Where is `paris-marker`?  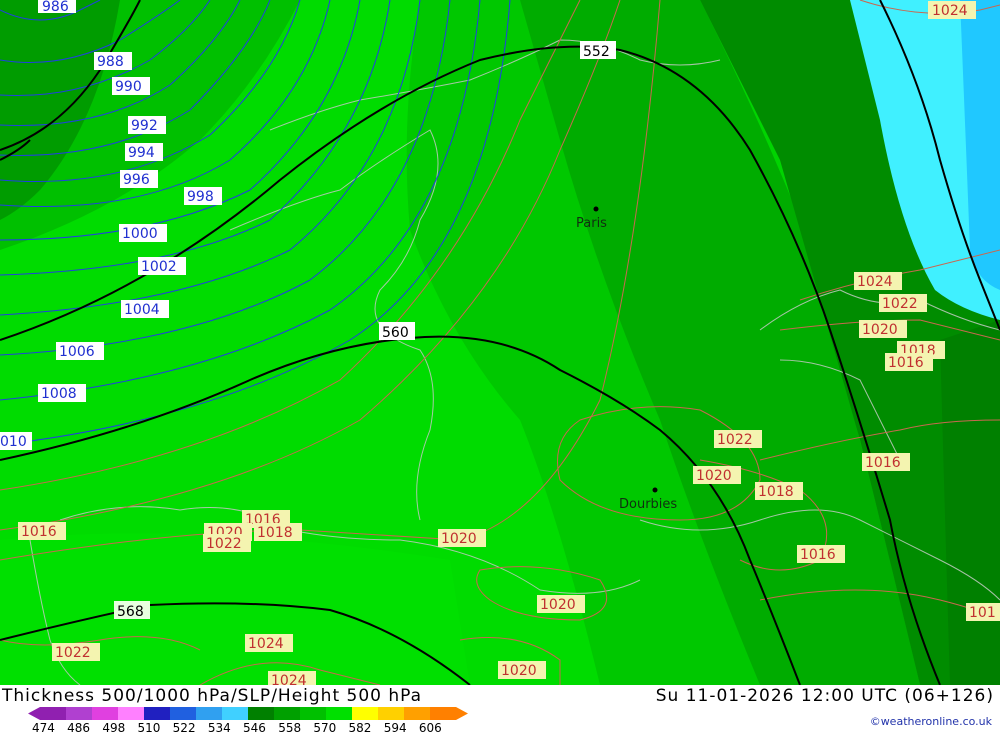 paris-marker is located at coordinates (596, 209).